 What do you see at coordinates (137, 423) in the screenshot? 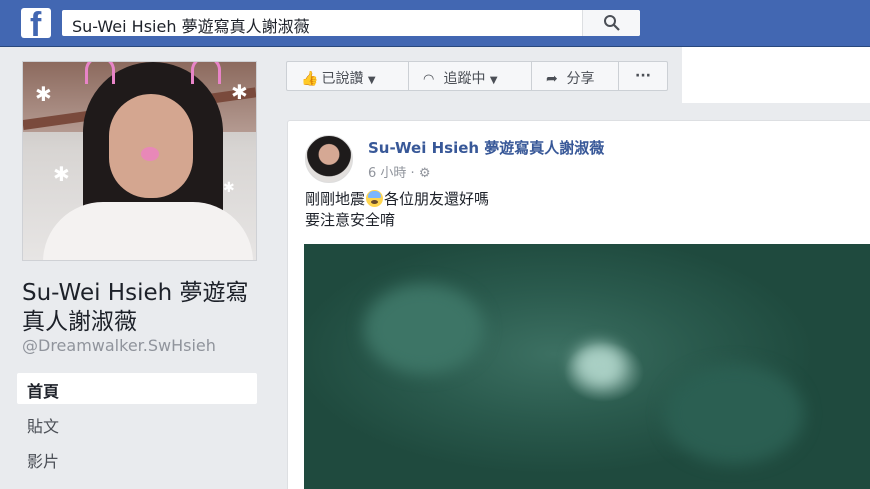
I see `nav-item-posts: 貼文` at bounding box center [137, 423].